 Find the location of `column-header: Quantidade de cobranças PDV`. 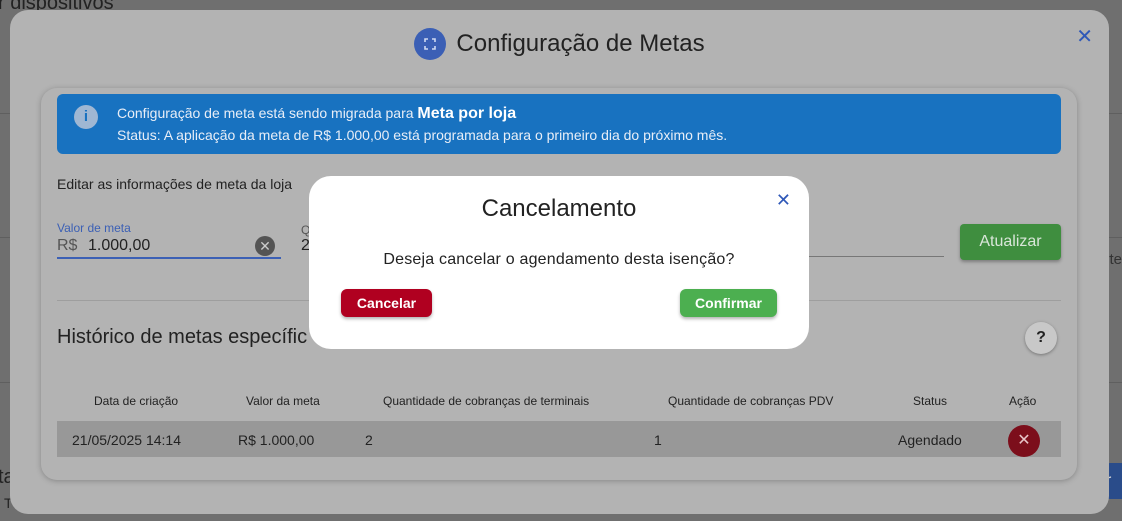

column-header: Quantidade de cobranças PDV is located at coordinates (751, 401).